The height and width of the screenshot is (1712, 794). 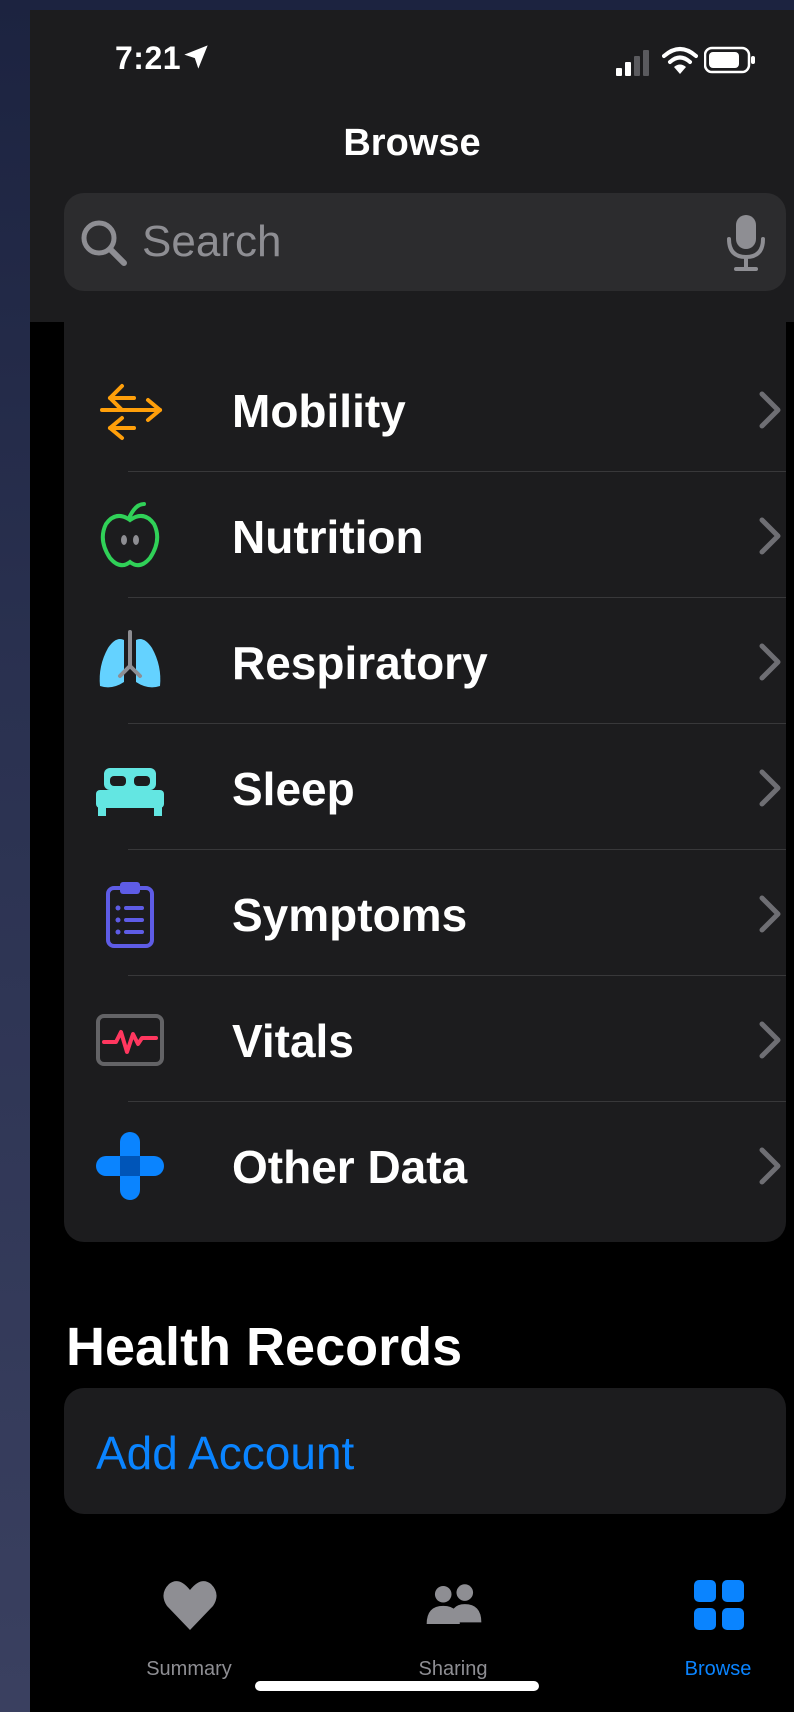 I want to click on status-time: 7:21, so click(x=148, y=58).